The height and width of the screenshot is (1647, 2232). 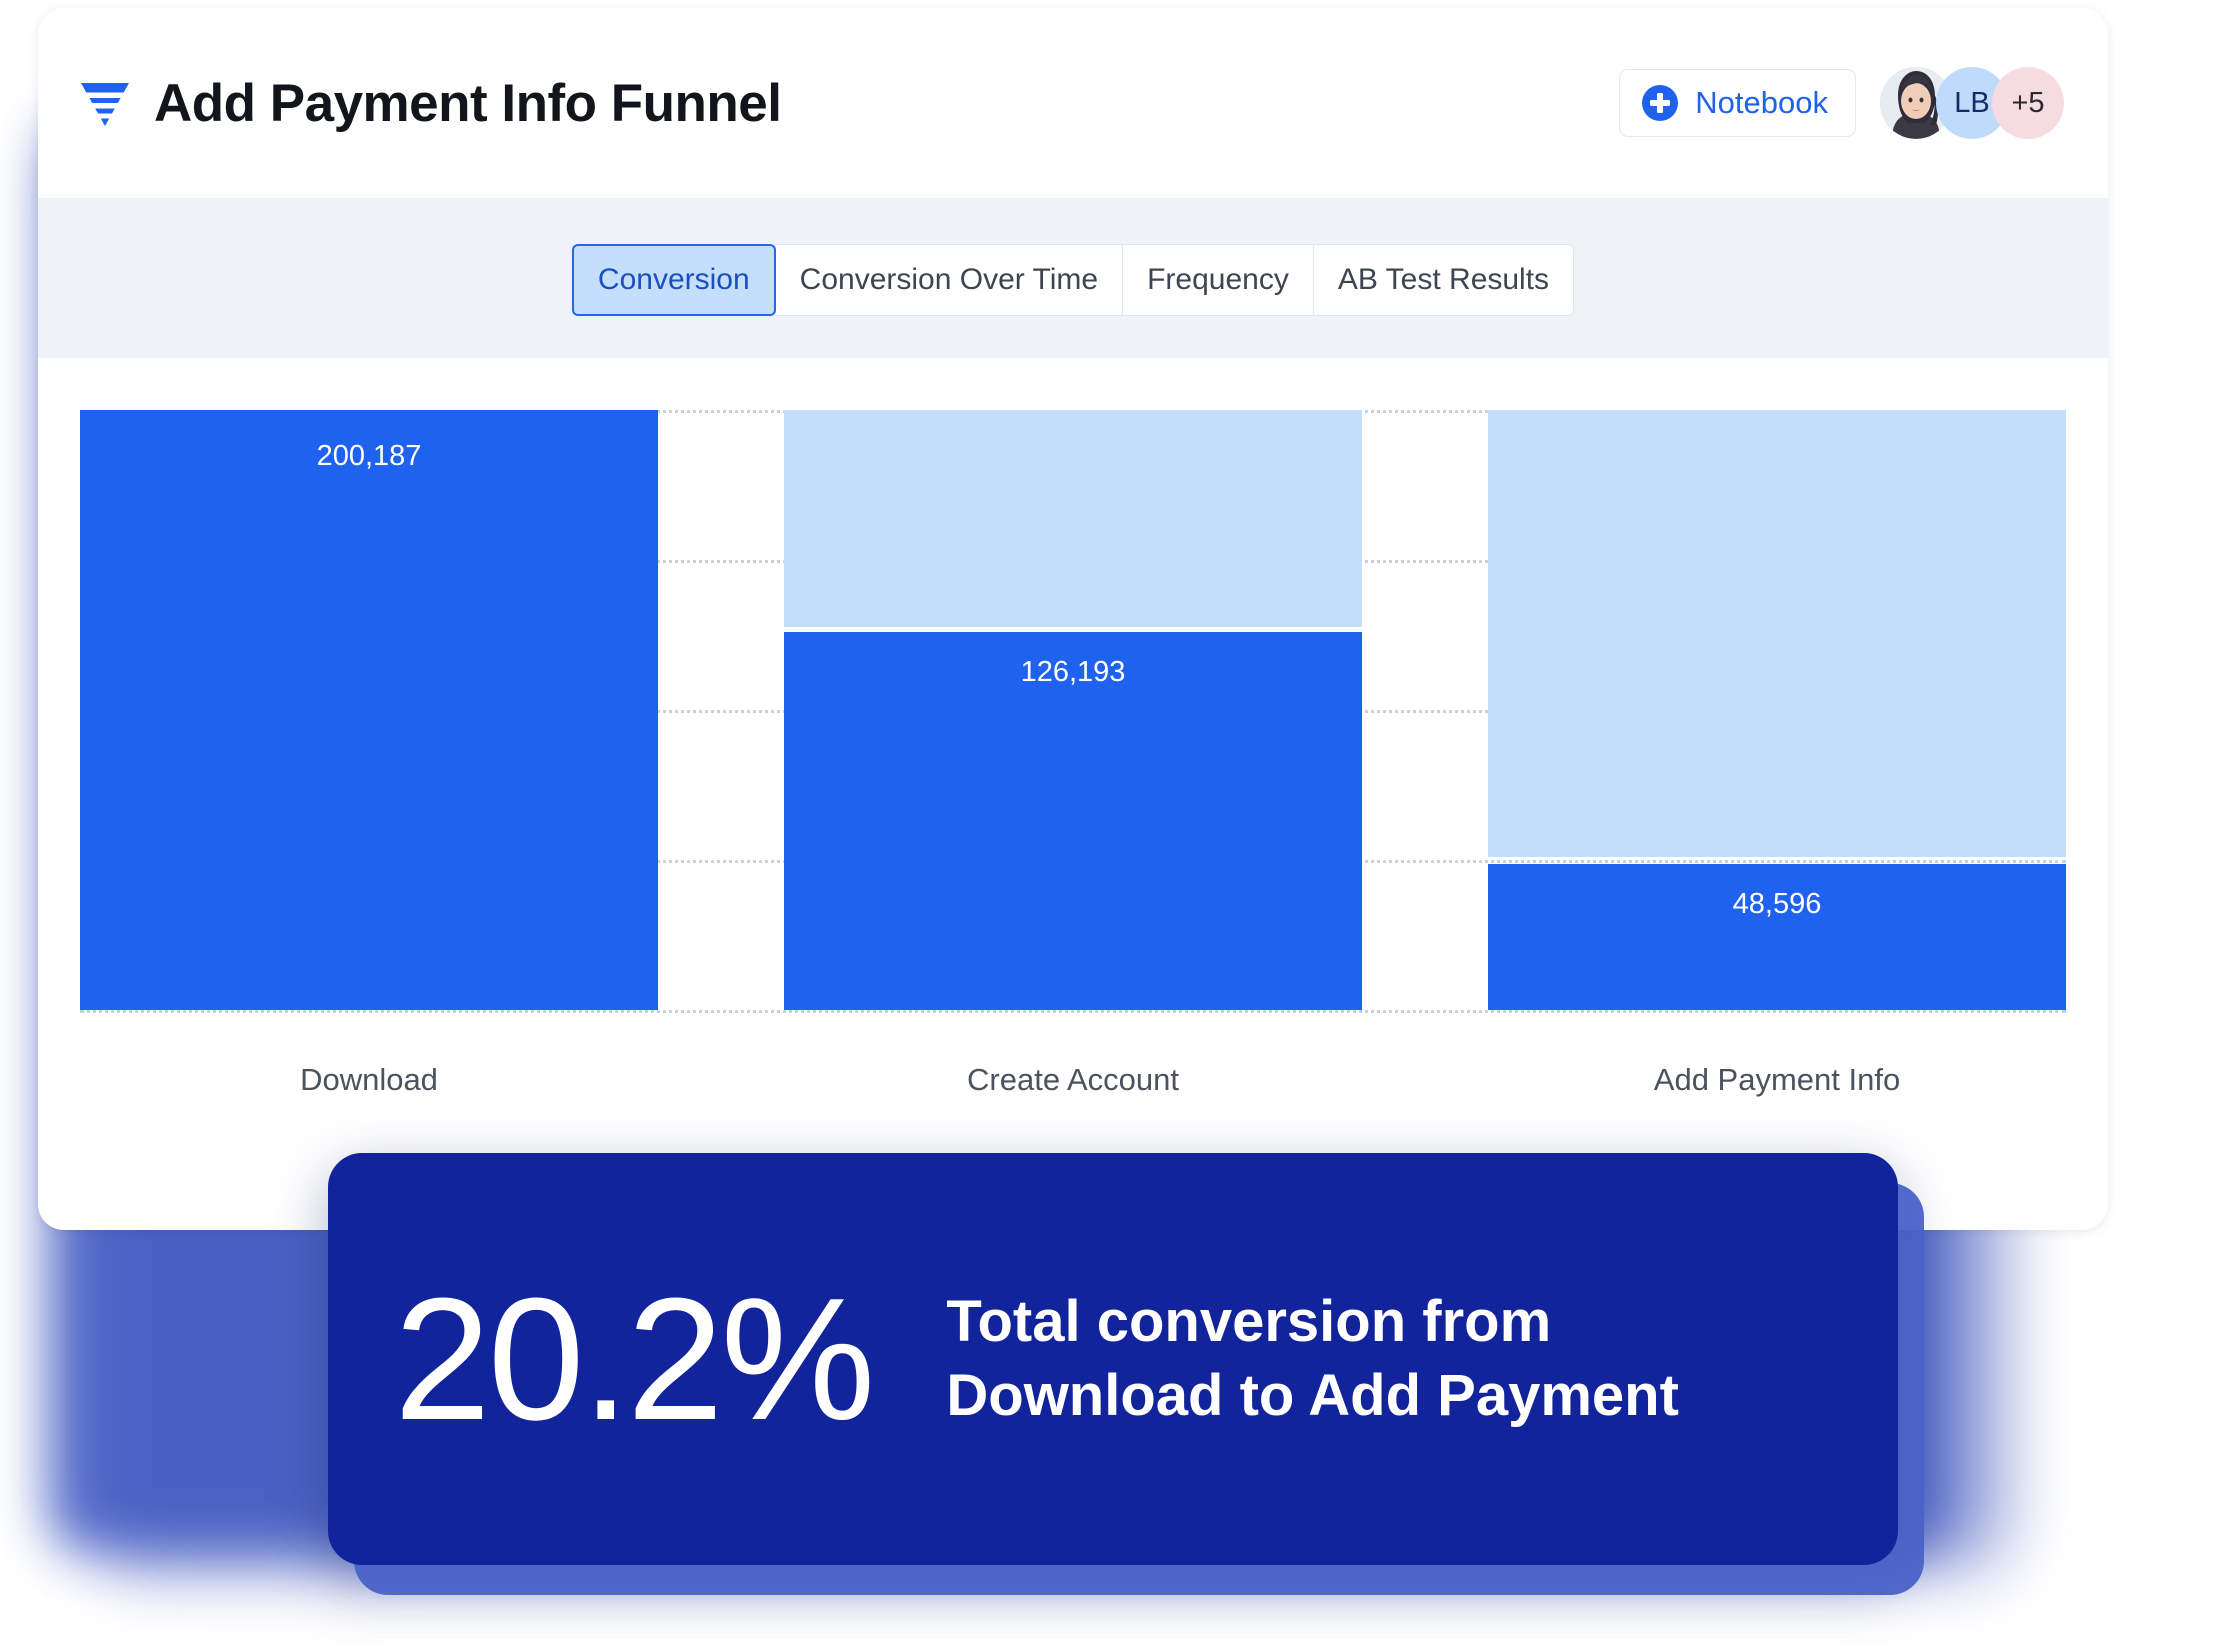 What do you see at coordinates (634, 1358) in the screenshot?
I see `callout-percent: 20.2%` at bounding box center [634, 1358].